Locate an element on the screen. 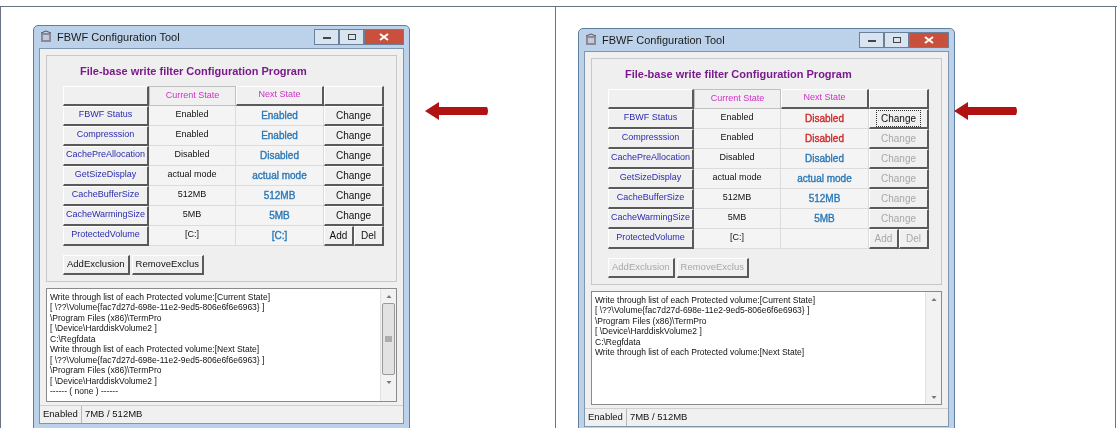  row-button: Del is located at coordinates (369, 235).